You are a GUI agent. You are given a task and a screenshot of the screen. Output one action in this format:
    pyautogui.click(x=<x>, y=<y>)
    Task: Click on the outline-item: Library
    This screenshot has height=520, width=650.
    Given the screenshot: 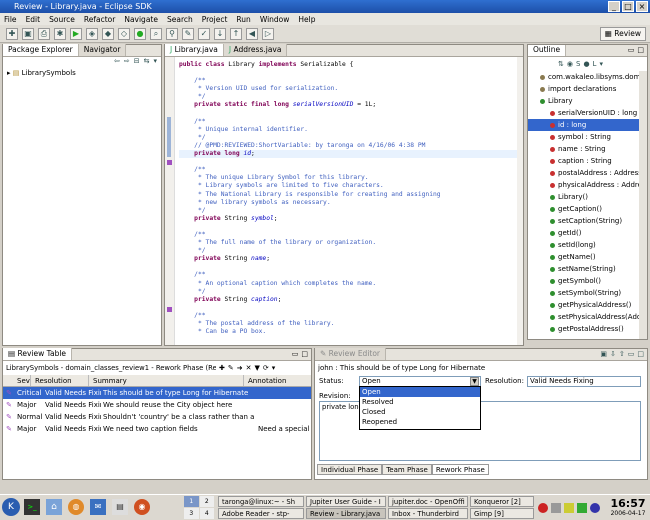 What is the action you would take?
    pyautogui.click(x=587, y=101)
    